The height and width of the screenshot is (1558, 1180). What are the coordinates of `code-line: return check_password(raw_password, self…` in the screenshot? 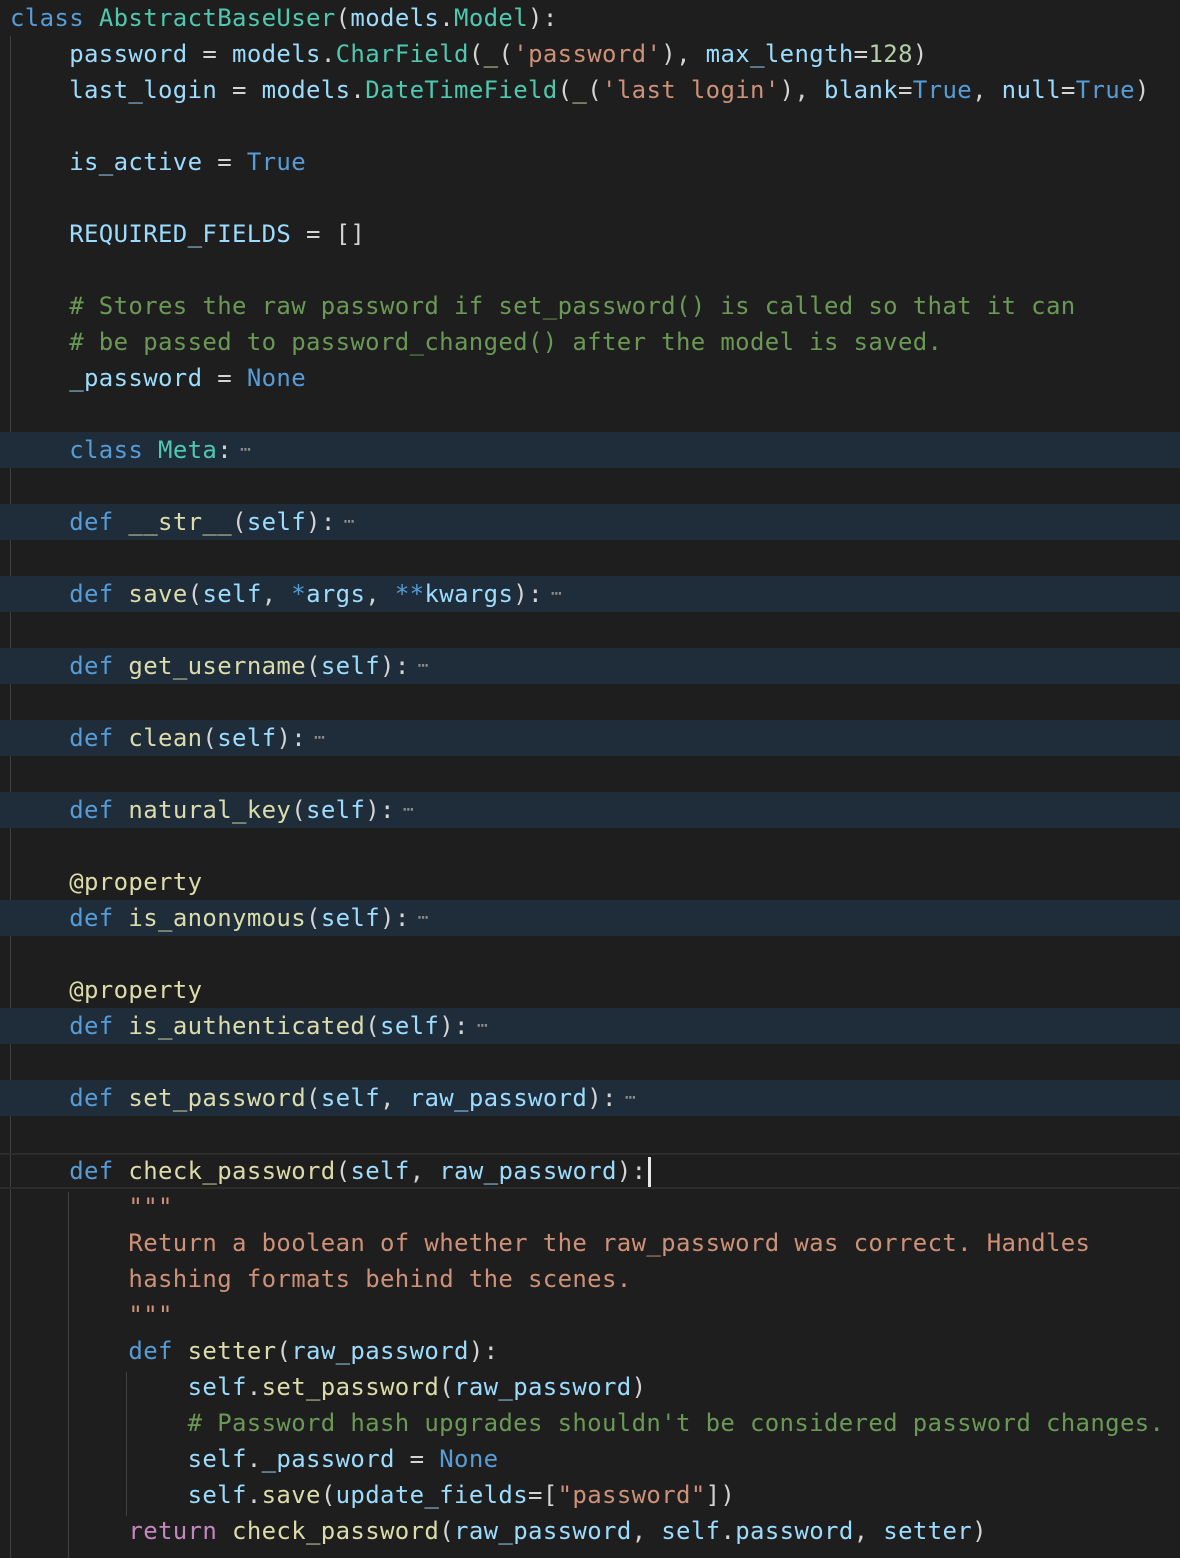 It's located at (590, 1531).